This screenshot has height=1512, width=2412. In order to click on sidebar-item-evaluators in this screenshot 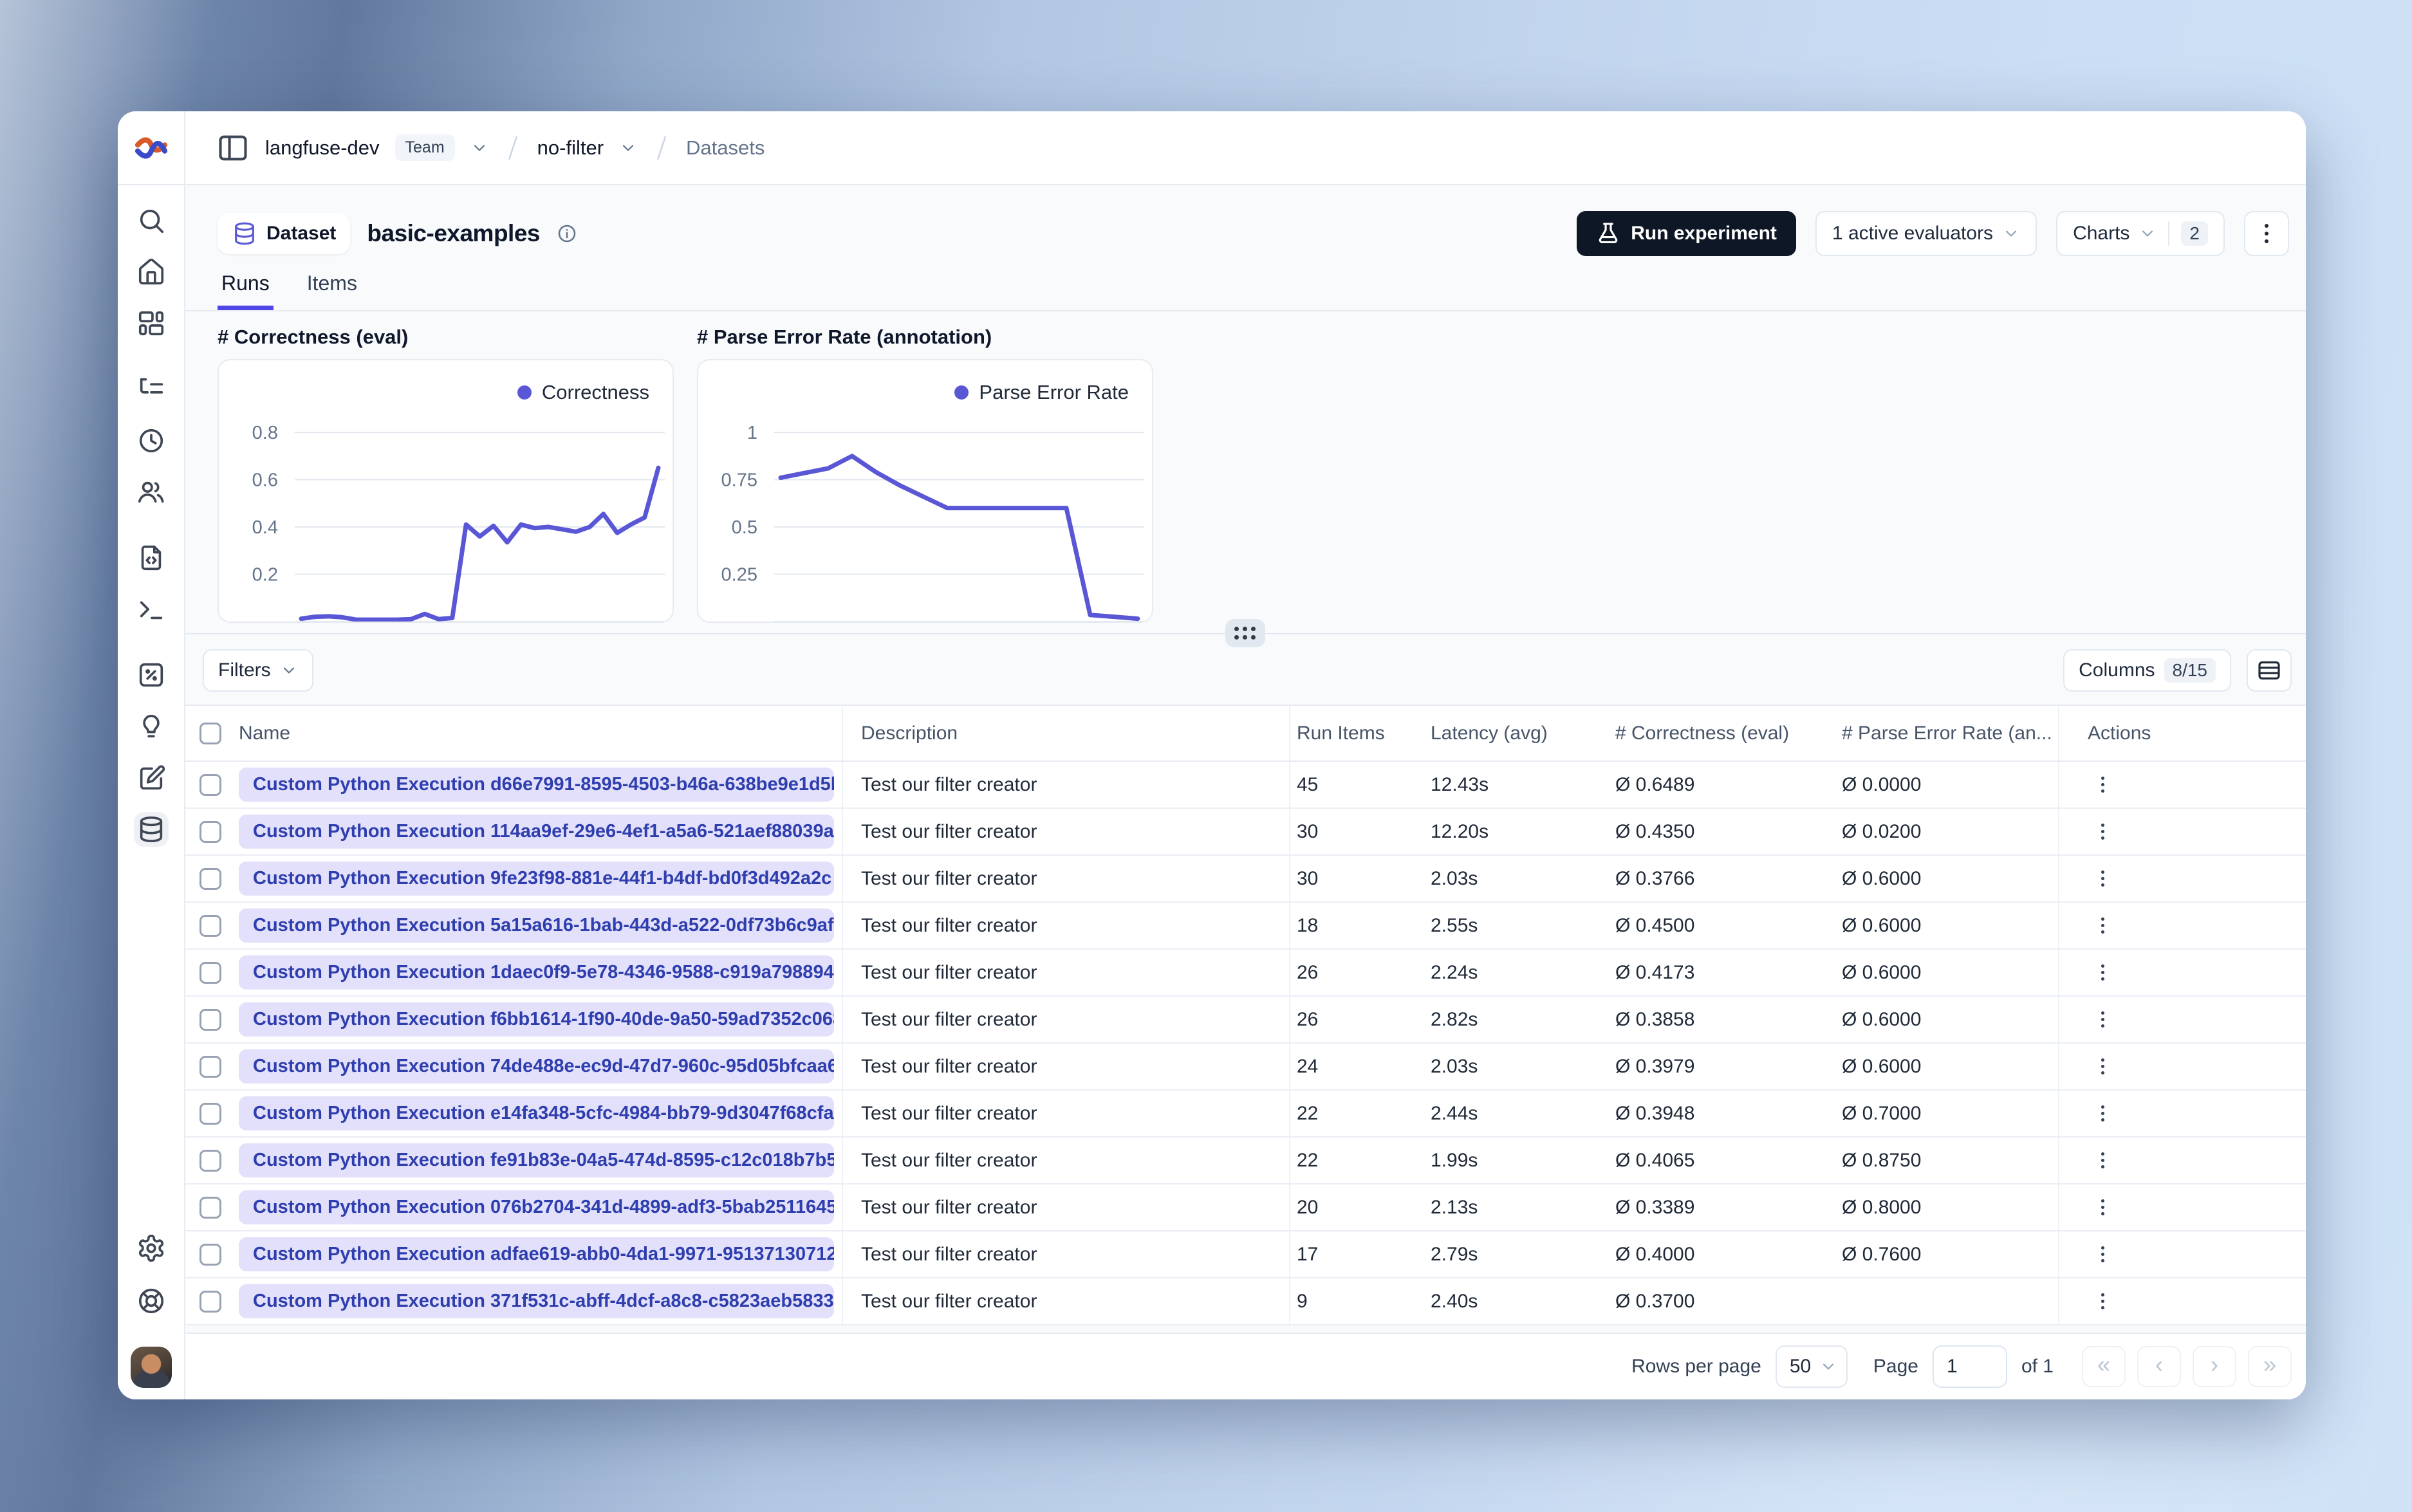, I will do `click(151, 675)`.